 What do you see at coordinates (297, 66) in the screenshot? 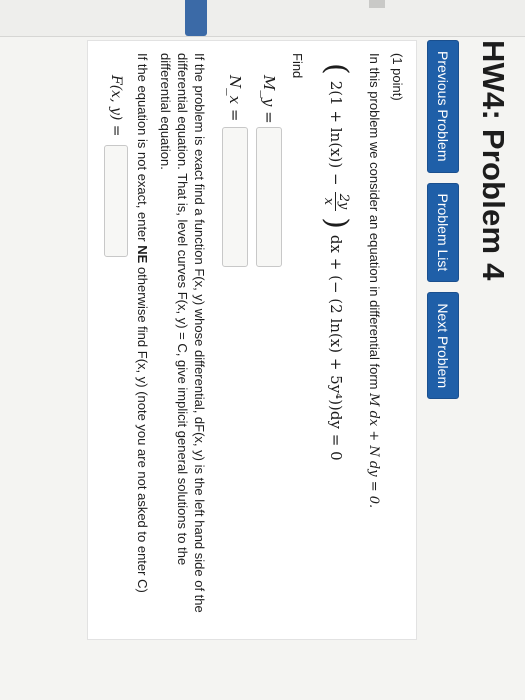
I see `find-label: Find` at bounding box center [297, 66].